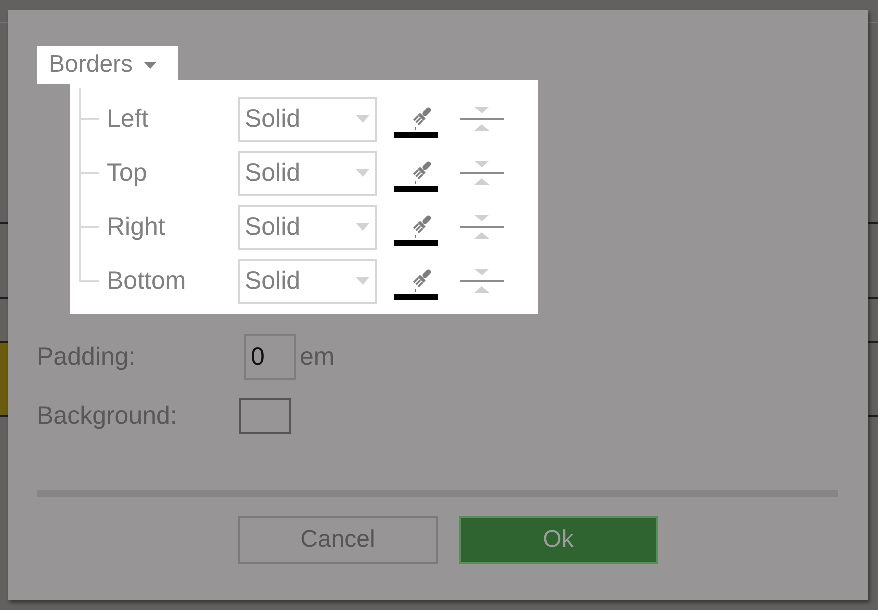 This screenshot has width=878, height=610. Describe the element at coordinates (136, 227) in the screenshot. I see `side-label: Right` at that location.